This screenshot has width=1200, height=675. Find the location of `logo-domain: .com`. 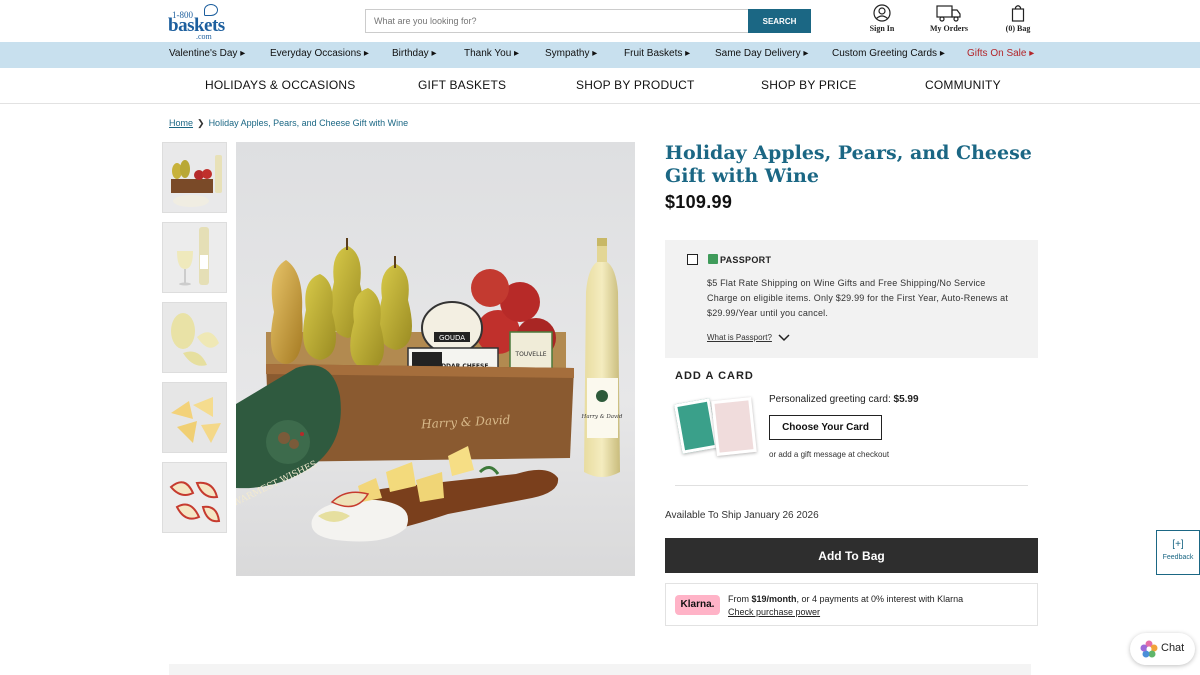

logo-domain: .com is located at coordinates (204, 36).